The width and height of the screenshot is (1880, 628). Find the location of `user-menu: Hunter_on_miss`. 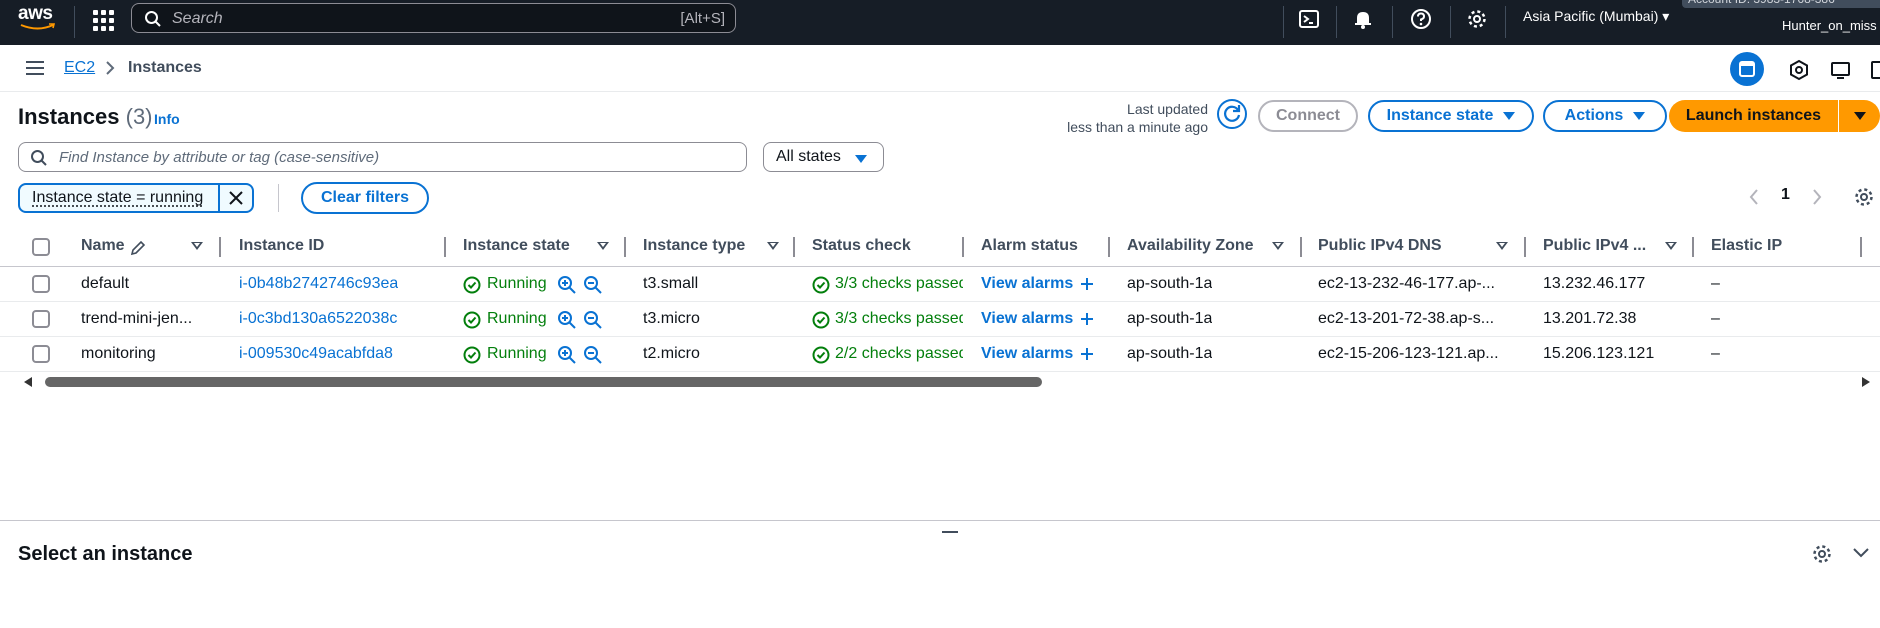

user-menu: Hunter_on_miss is located at coordinates (1829, 25).